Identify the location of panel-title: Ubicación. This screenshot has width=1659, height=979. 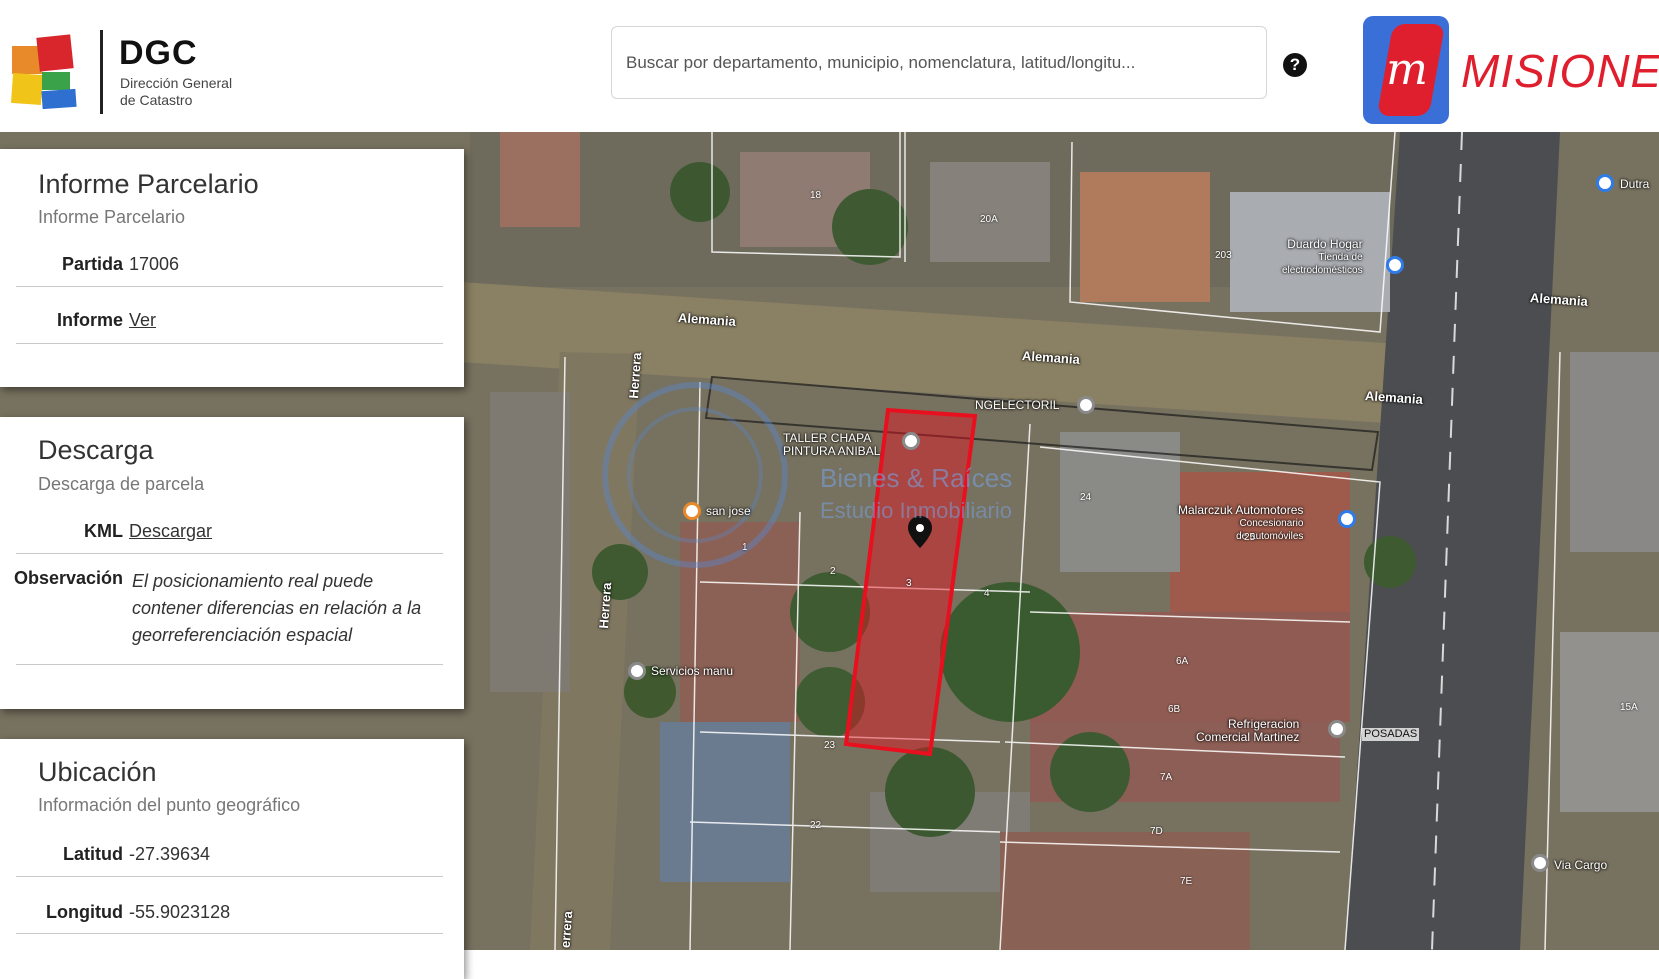
(97, 772).